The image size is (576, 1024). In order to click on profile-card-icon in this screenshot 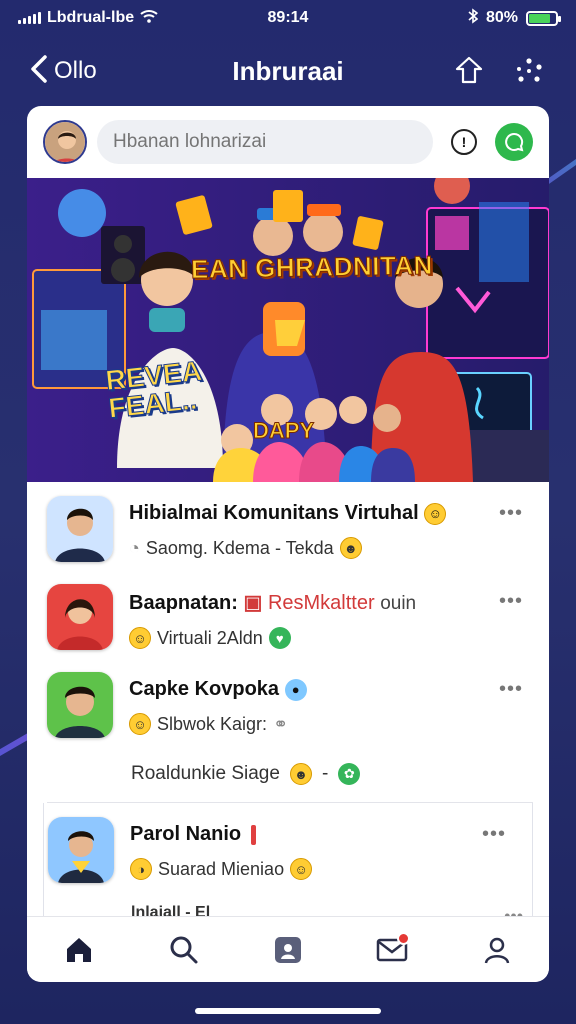, I will do `click(288, 950)`.